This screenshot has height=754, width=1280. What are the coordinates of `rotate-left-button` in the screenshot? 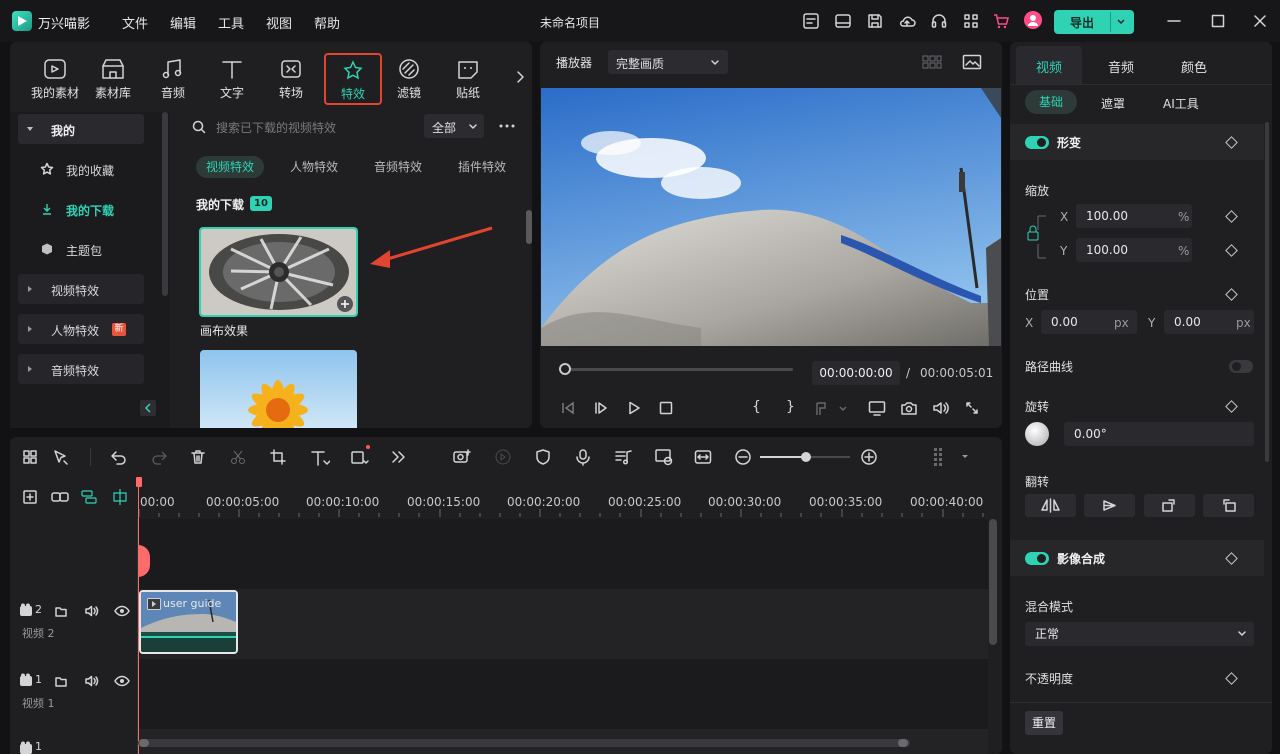 It's located at (1228, 505).